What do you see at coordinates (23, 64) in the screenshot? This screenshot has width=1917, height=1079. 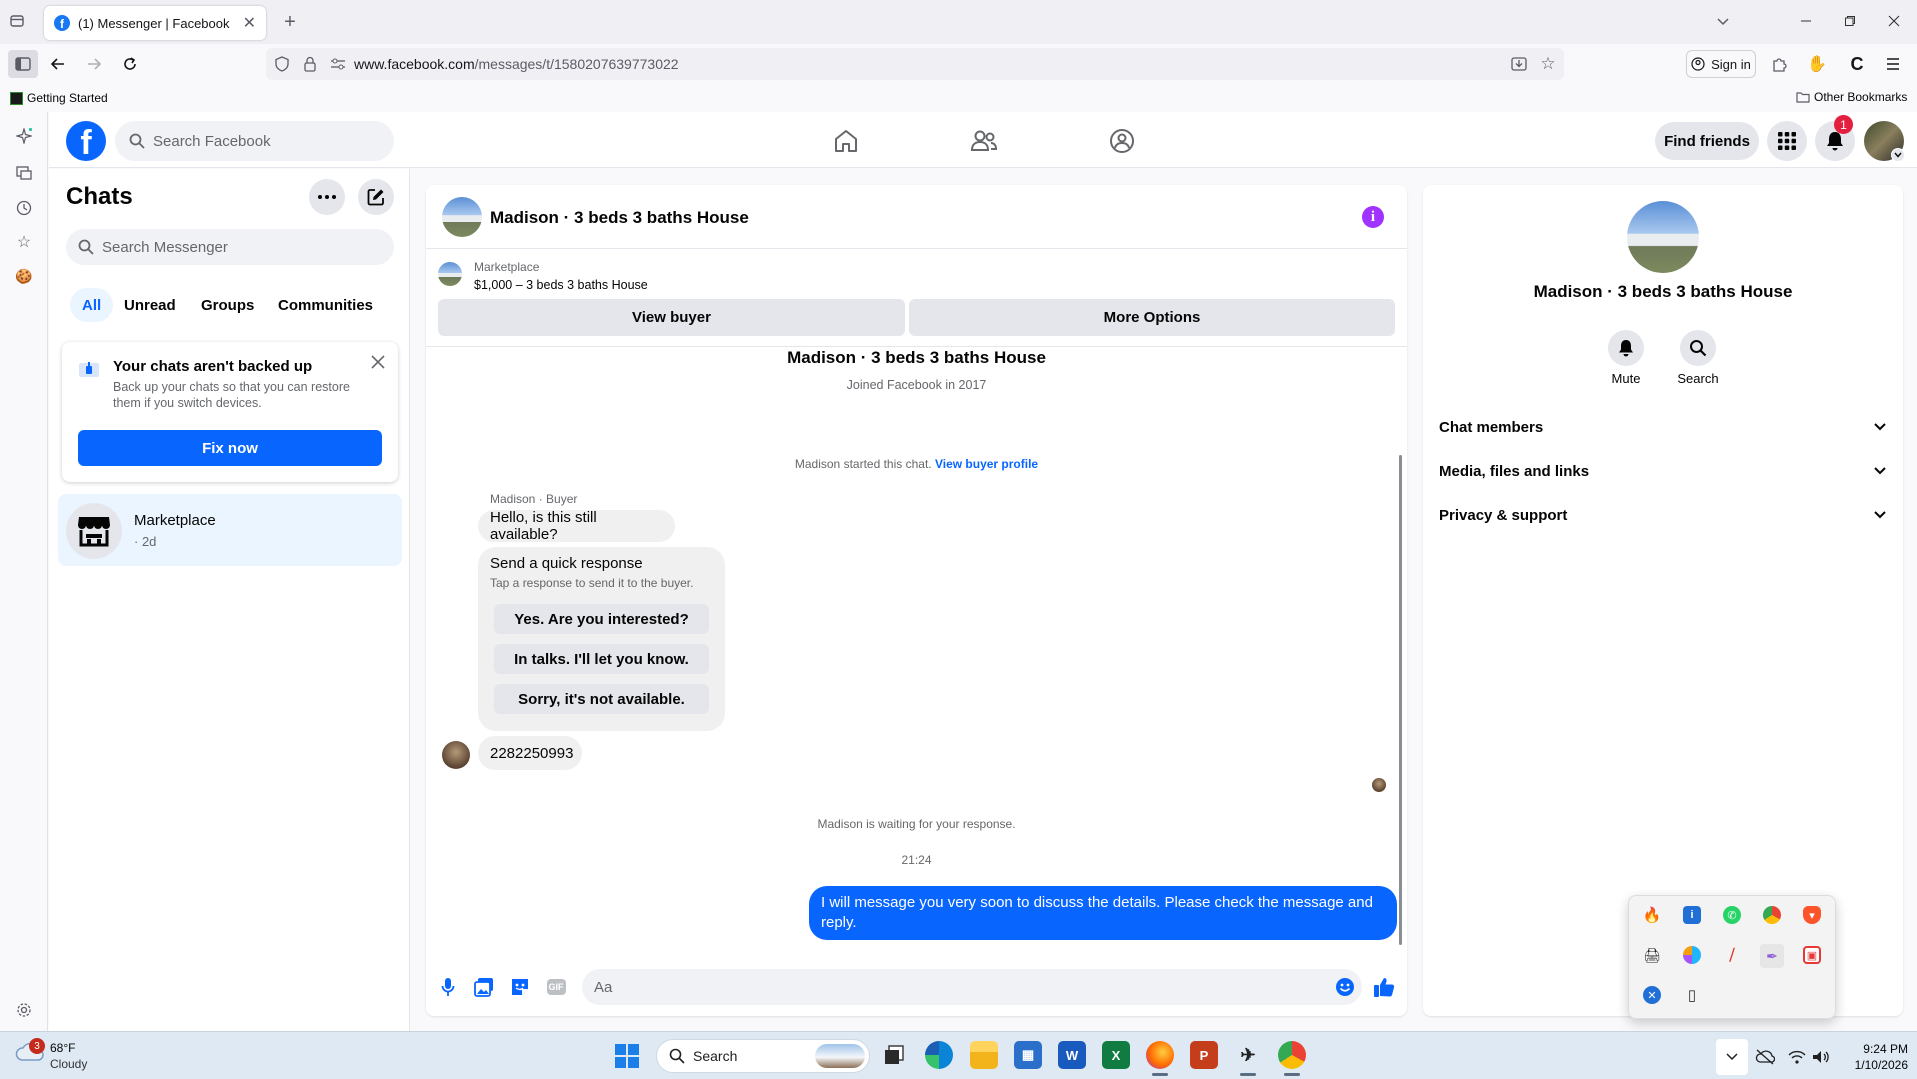 I see `sidebar-toggle-icon` at bounding box center [23, 64].